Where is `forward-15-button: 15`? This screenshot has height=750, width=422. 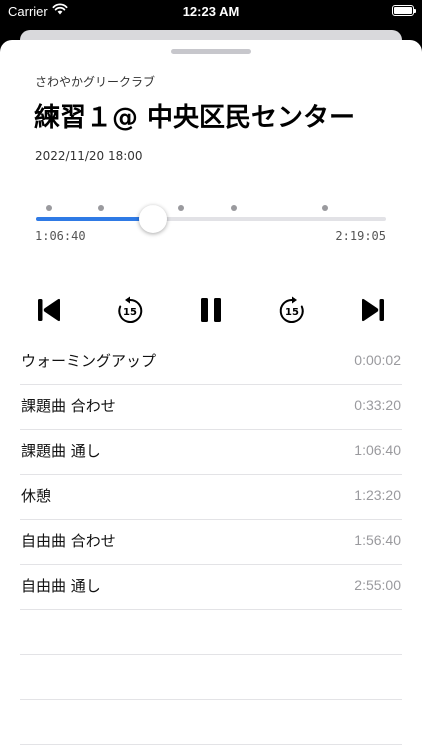
forward-15-button: 15 is located at coordinates (292, 310).